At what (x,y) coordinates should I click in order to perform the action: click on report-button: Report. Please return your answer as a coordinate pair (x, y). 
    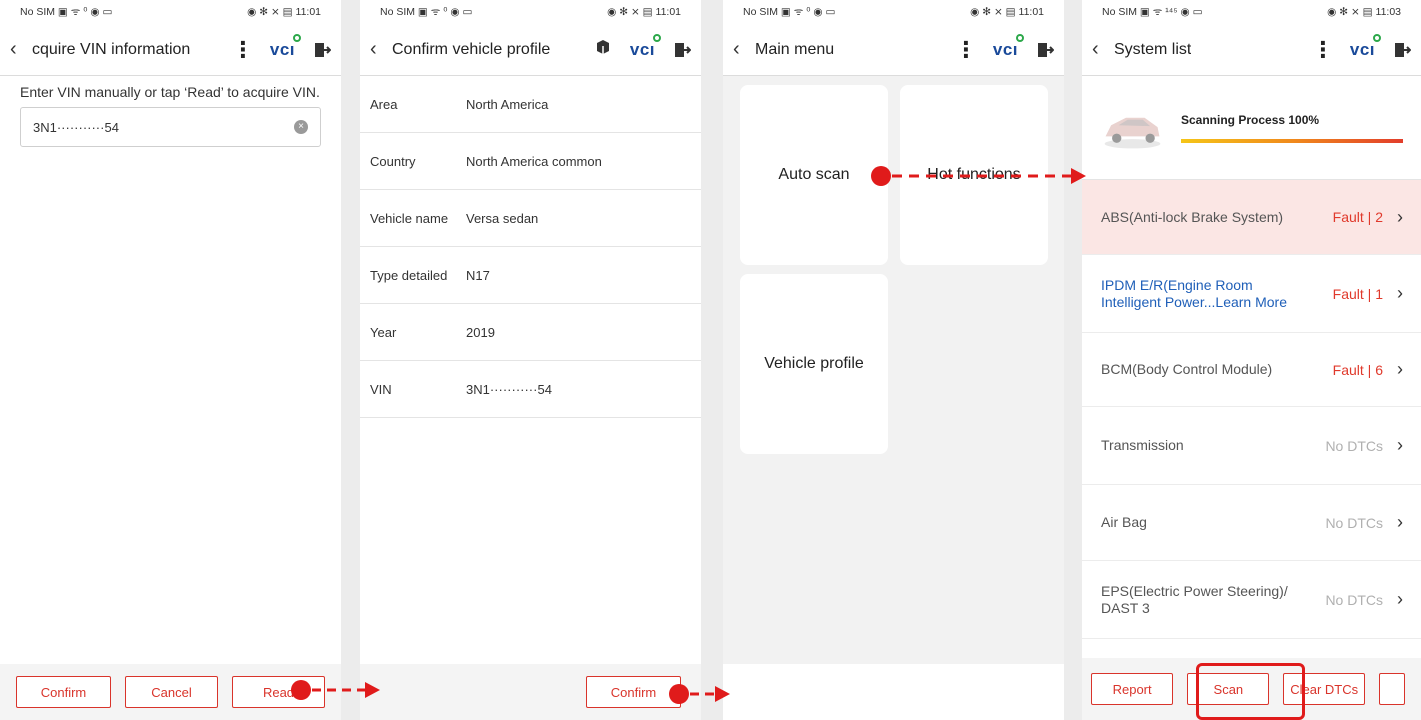
    Looking at the image, I should click on (1132, 689).